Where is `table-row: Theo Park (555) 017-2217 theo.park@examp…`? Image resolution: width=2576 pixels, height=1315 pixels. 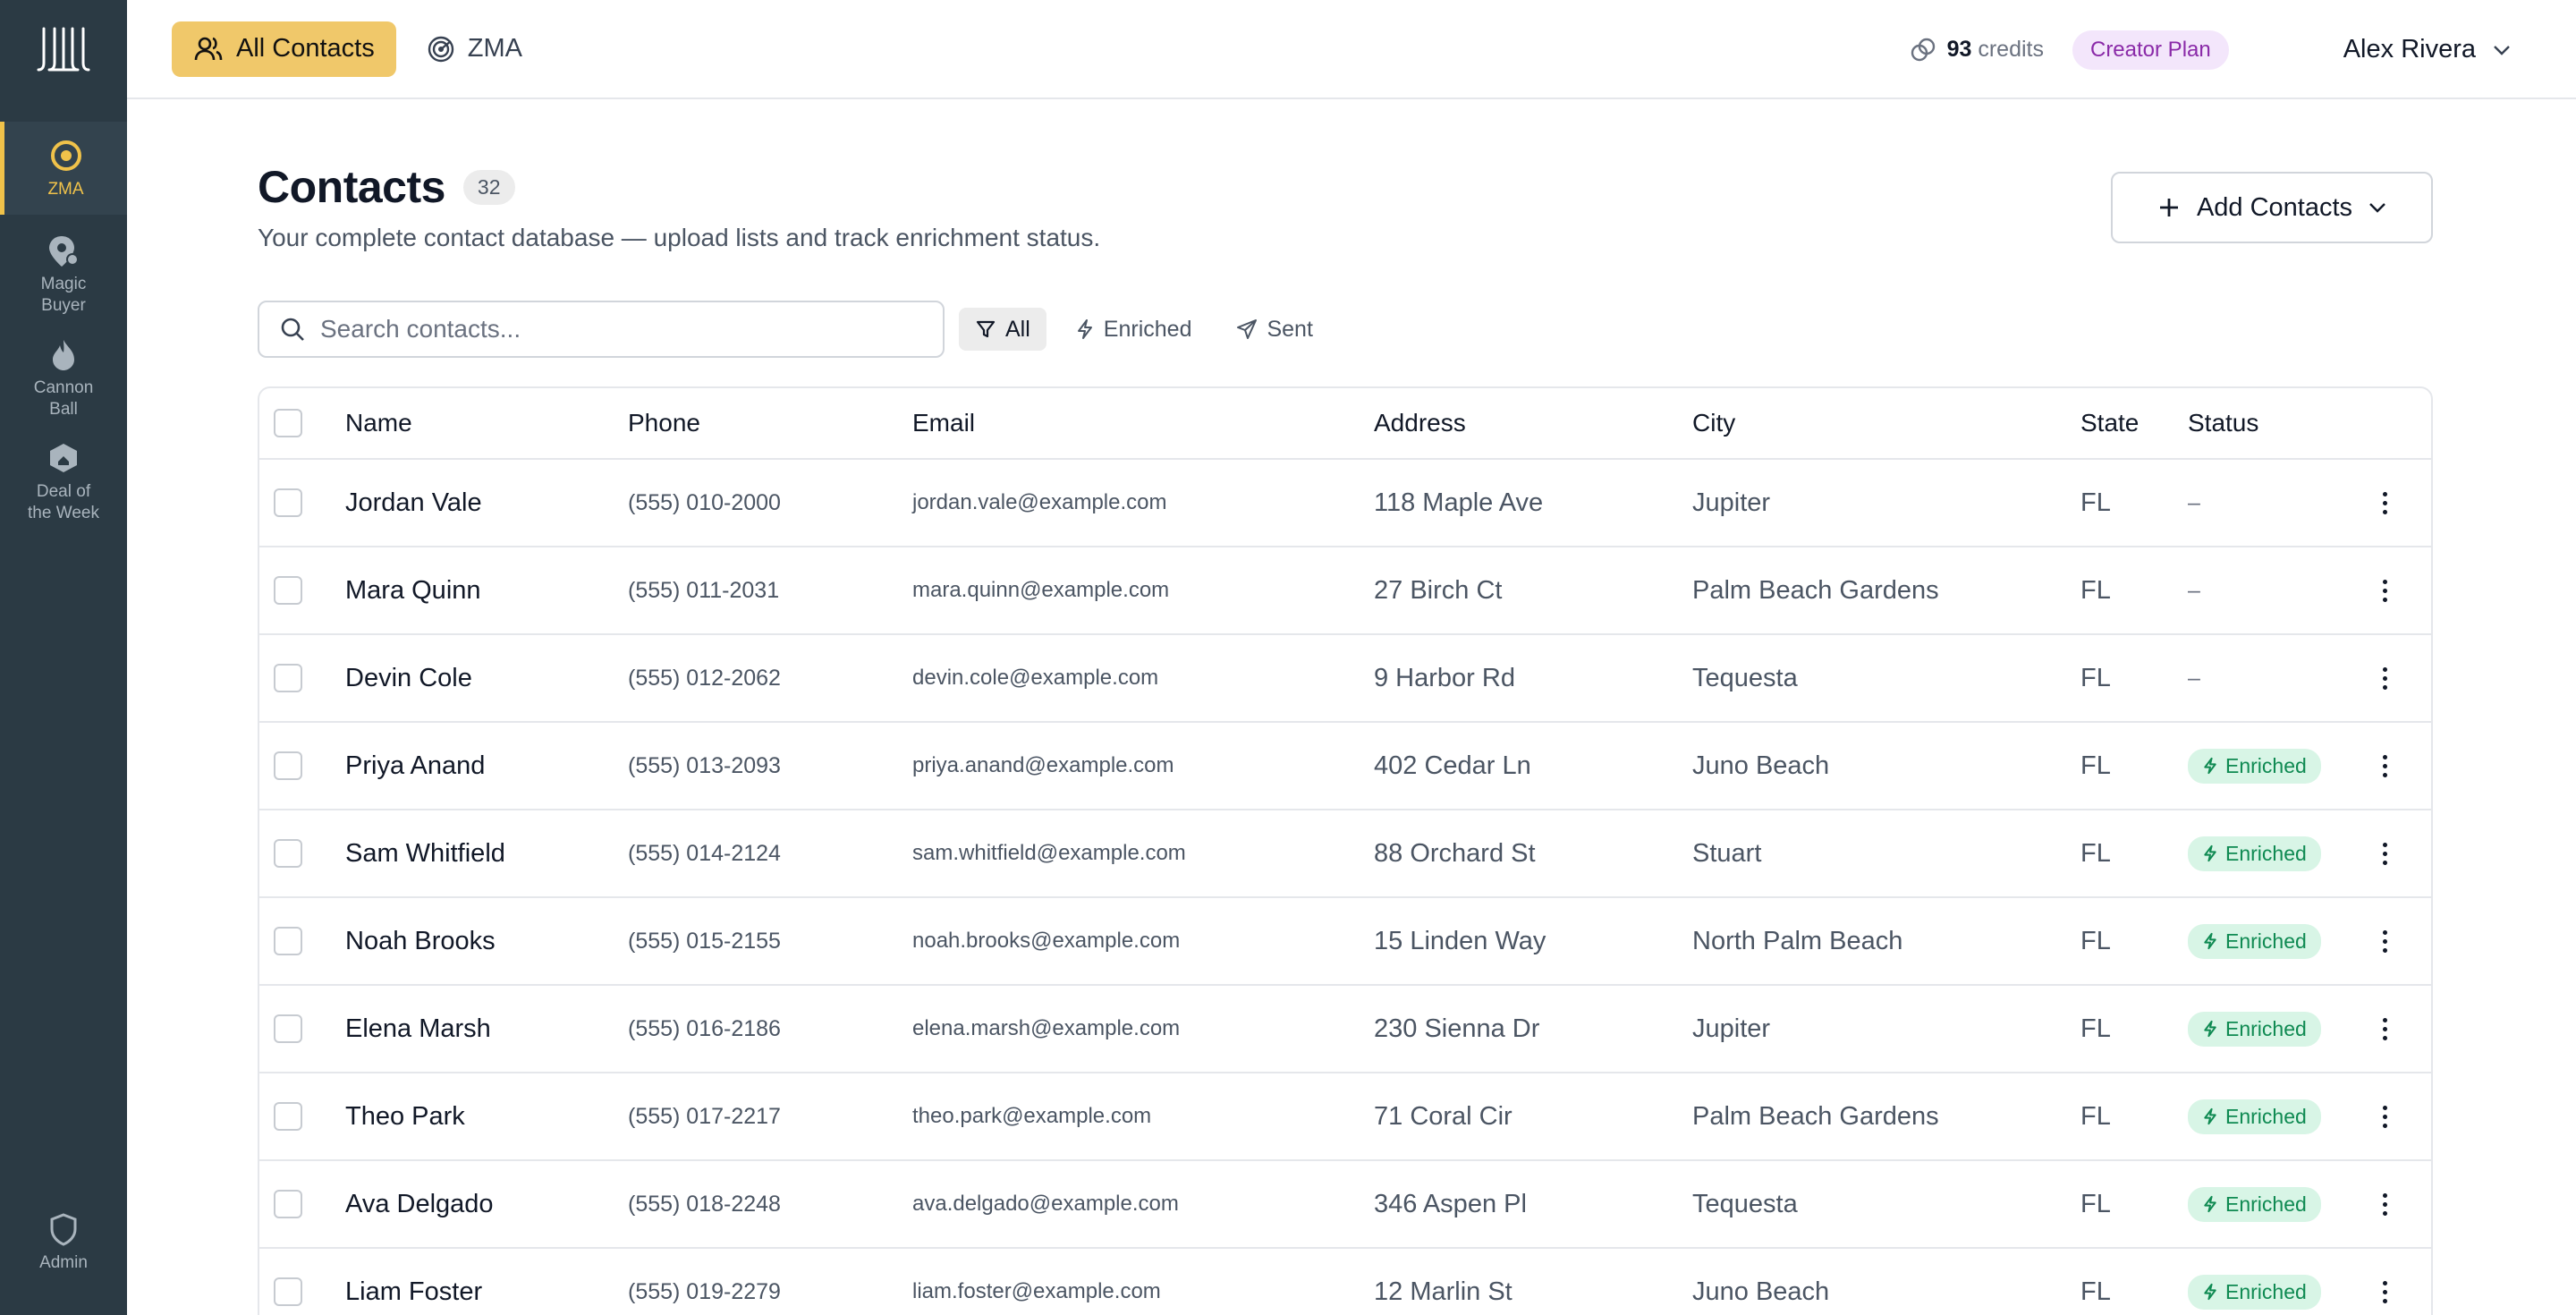 table-row: Theo Park (555) 017-2217 theo.park@examp… is located at coordinates (1345, 1117).